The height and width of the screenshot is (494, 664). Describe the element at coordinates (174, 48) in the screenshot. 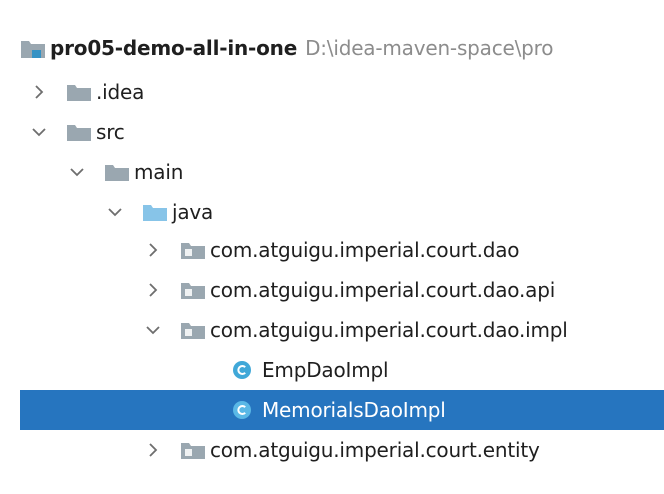

I see `root-module-name: pro05-demo-all-in-one` at that location.